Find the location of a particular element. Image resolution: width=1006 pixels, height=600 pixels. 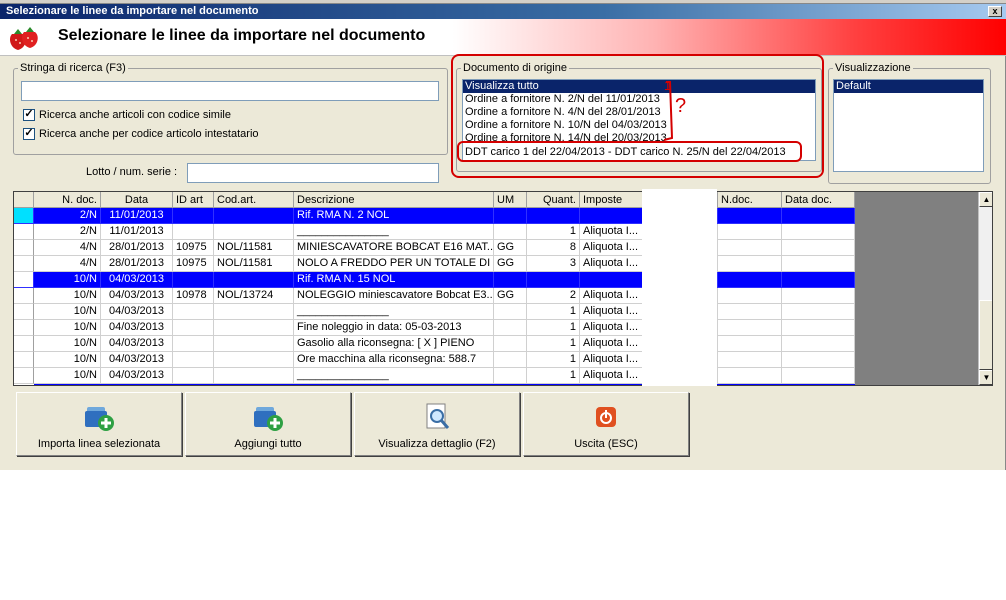

lotto-input is located at coordinates (313, 173).